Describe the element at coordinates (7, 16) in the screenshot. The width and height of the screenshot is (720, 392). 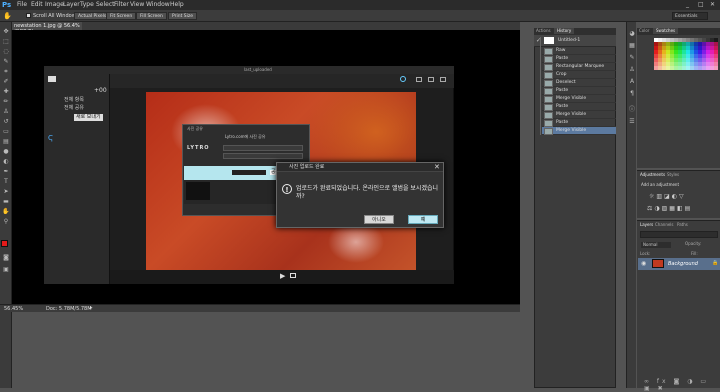
I see `hand-tool-icon: ✋` at that location.